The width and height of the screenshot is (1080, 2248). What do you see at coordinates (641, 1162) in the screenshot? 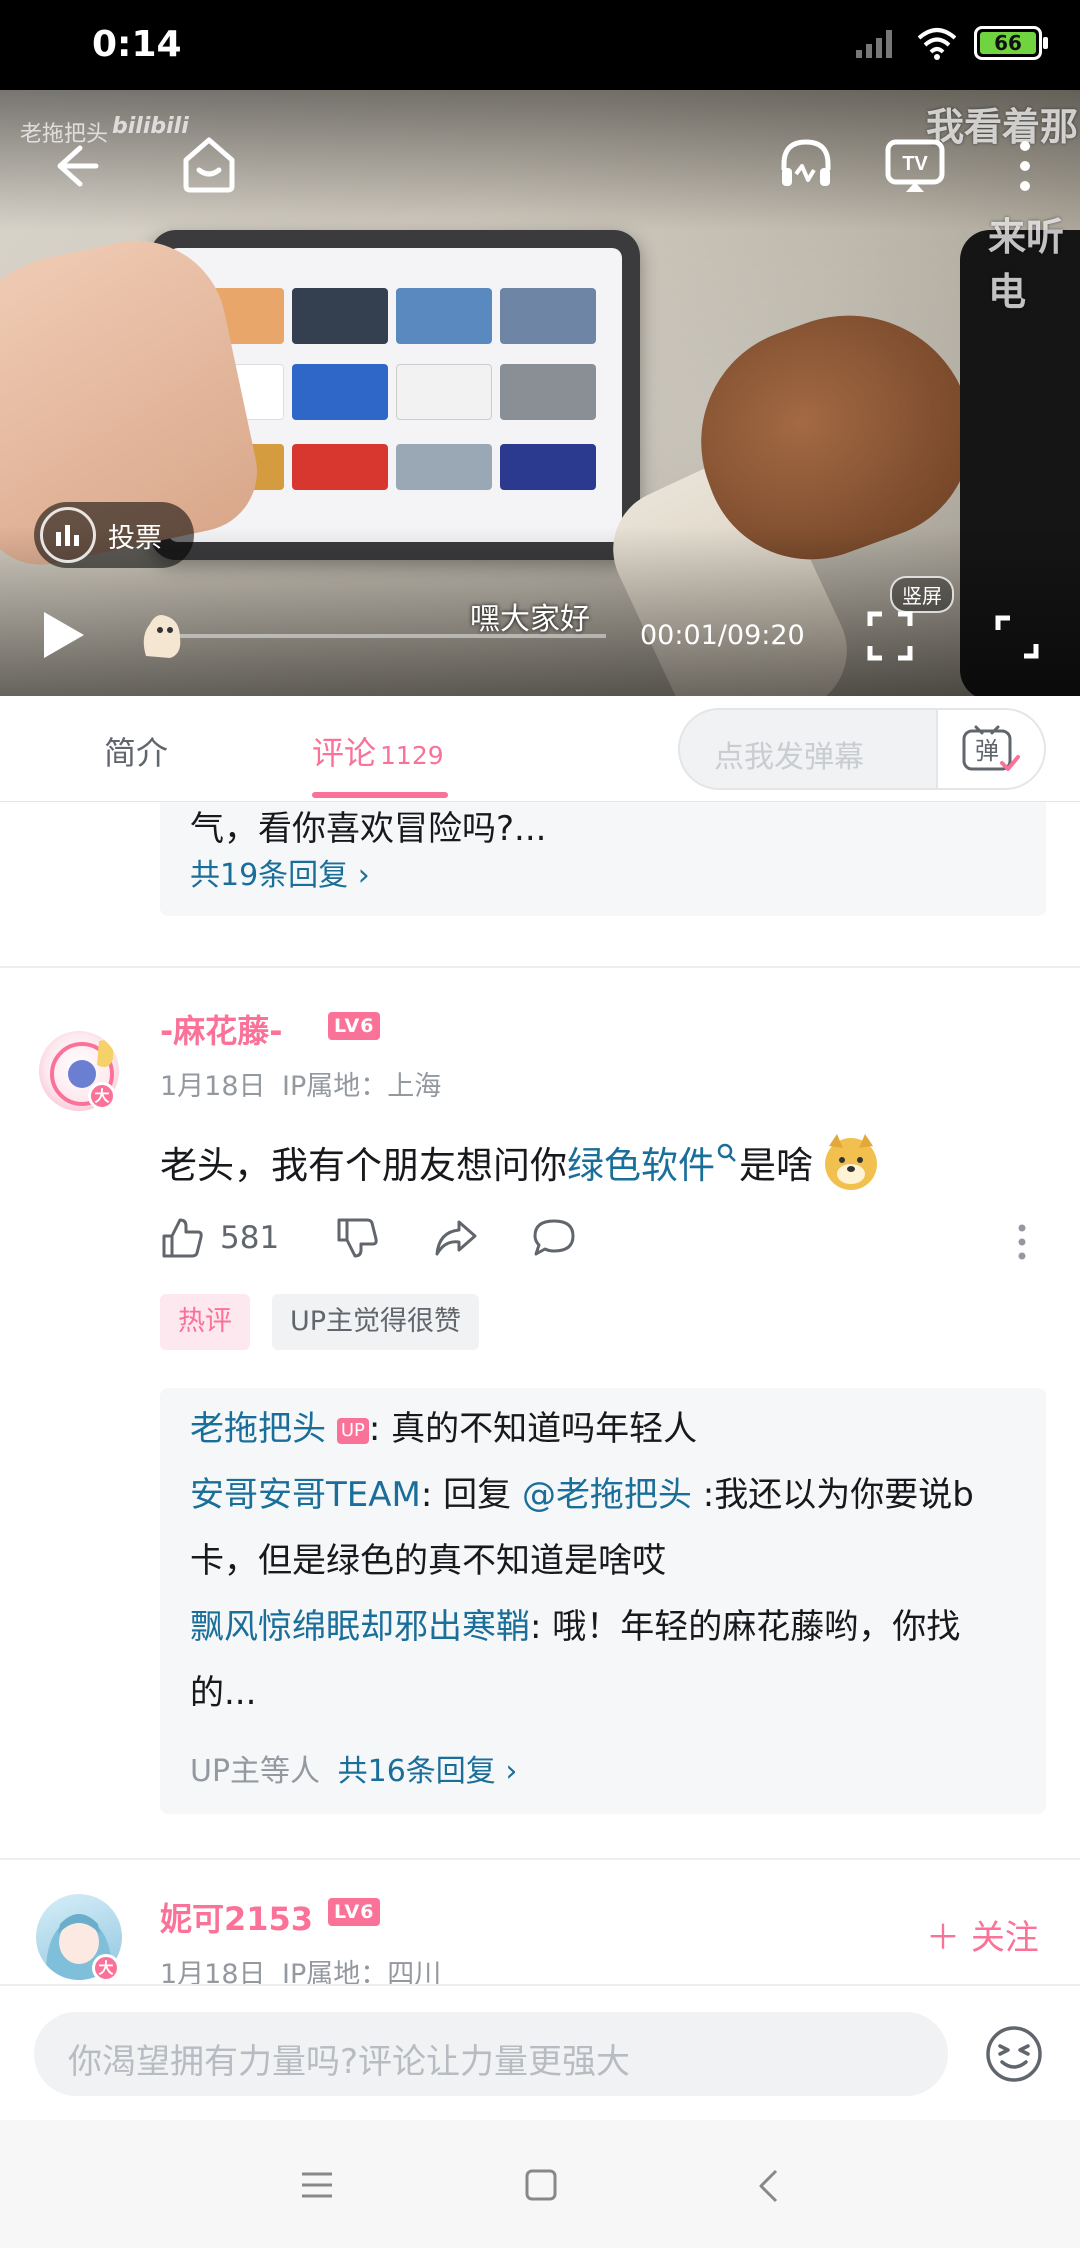
I see `search-keyword-link: 绿色软件` at bounding box center [641, 1162].